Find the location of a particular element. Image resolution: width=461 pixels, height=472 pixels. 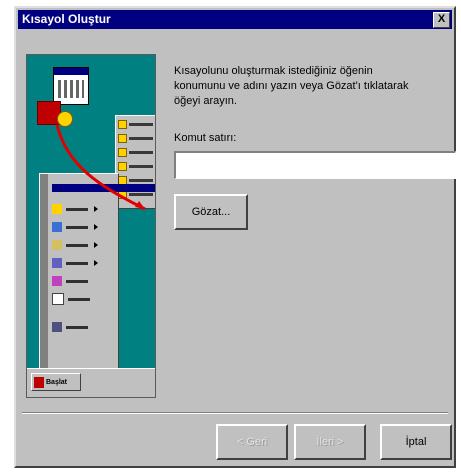

close-icon: X is located at coordinates (441, 19).